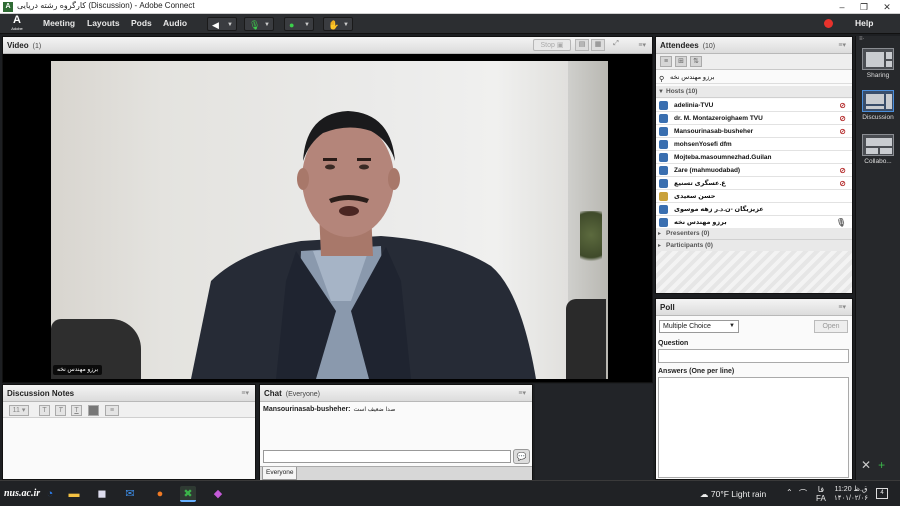 The height and width of the screenshot is (506, 900). What do you see at coordinates (754, 234) in the screenshot?
I see `presenters-section-header: ▸ Presenters (0)` at bounding box center [754, 234].